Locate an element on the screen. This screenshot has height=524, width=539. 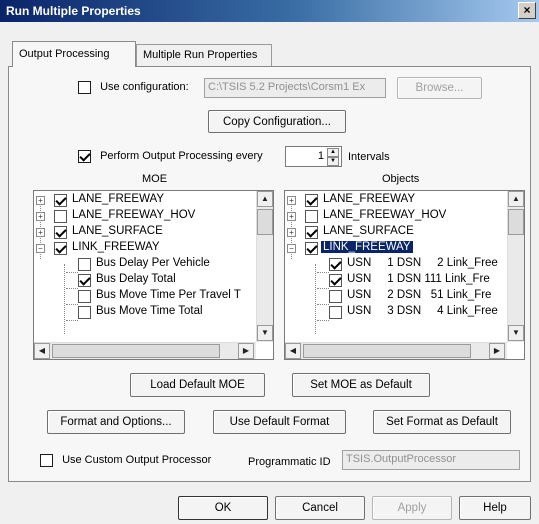
spin-up-icon: ▲ is located at coordinates (333, 152).